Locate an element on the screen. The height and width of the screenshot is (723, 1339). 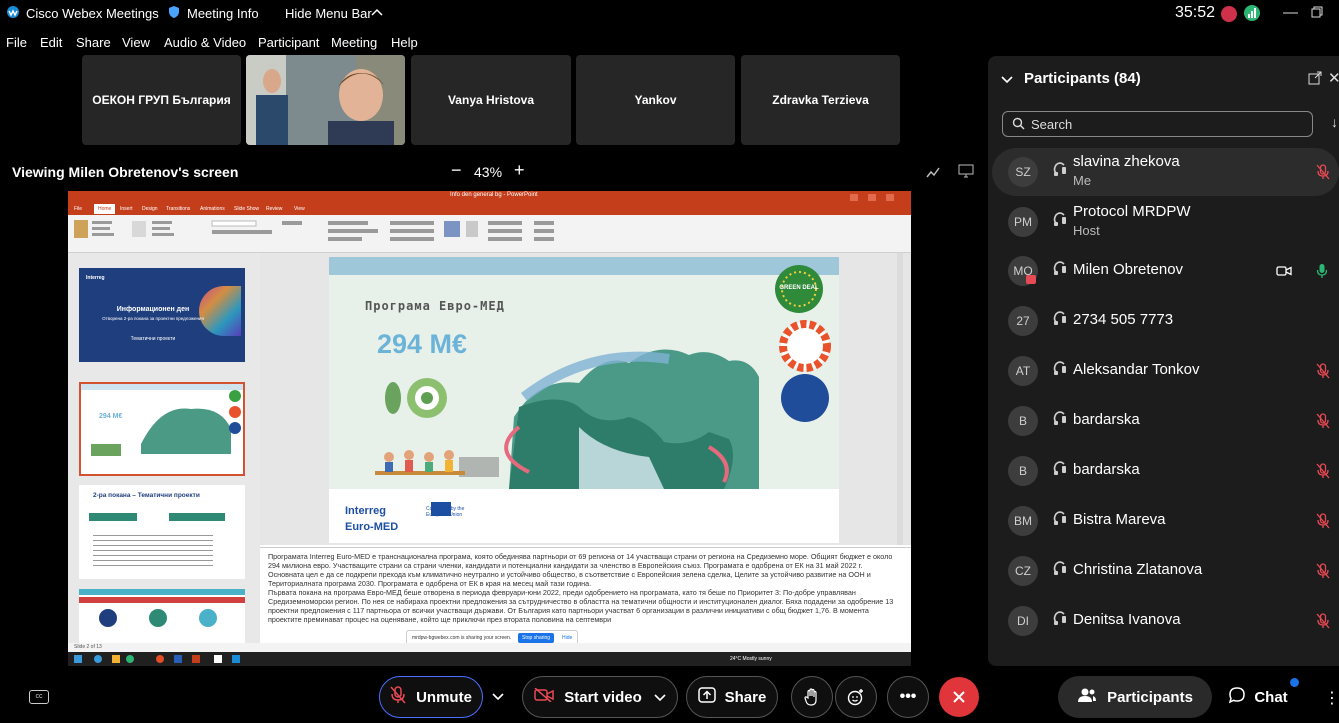
ppt-tab: Animations is located at coordinates (212, 209).